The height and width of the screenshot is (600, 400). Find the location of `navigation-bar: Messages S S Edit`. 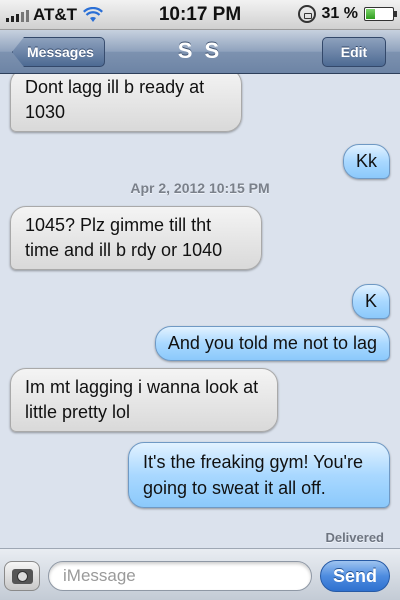

navigation-bar: Messages S S Edit is located at coordinates (200, 52).